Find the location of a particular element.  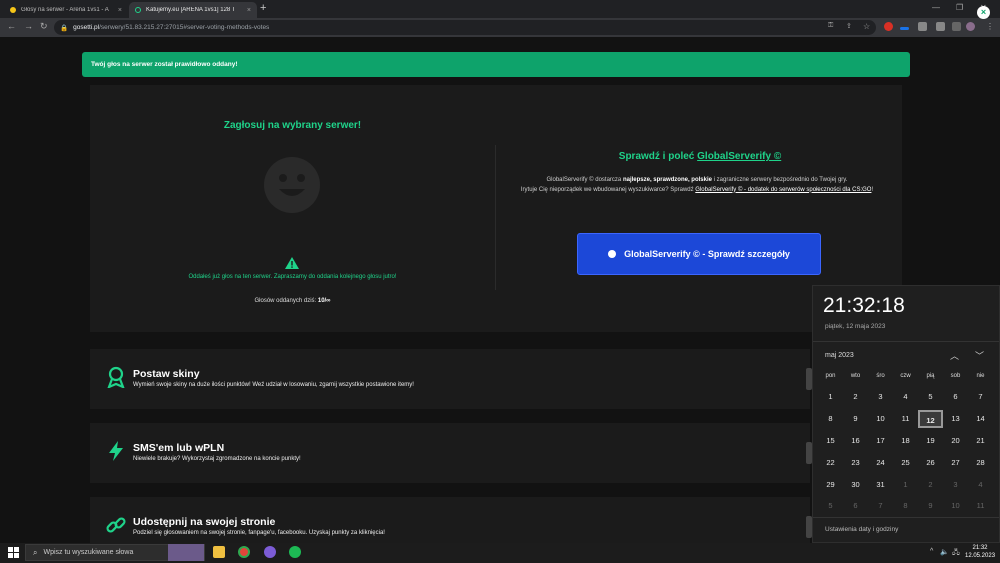

url-host: gosetti.pl is located at coordinates (86, 27).